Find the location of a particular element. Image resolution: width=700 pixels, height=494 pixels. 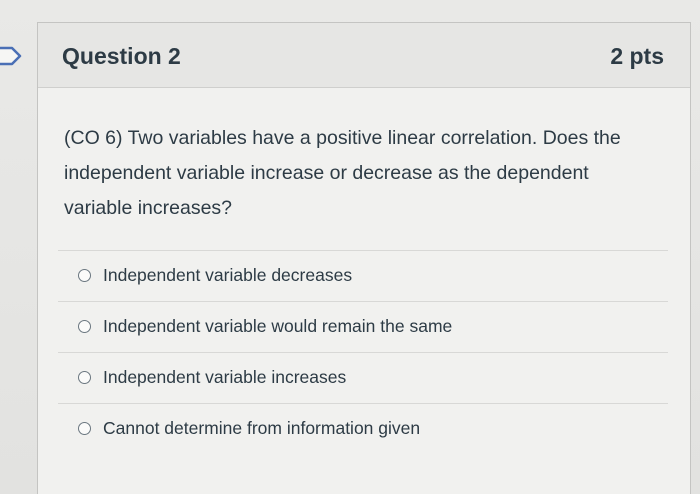

answer-option-4: Cannot determine from information given is located at coordinates (363, 429).